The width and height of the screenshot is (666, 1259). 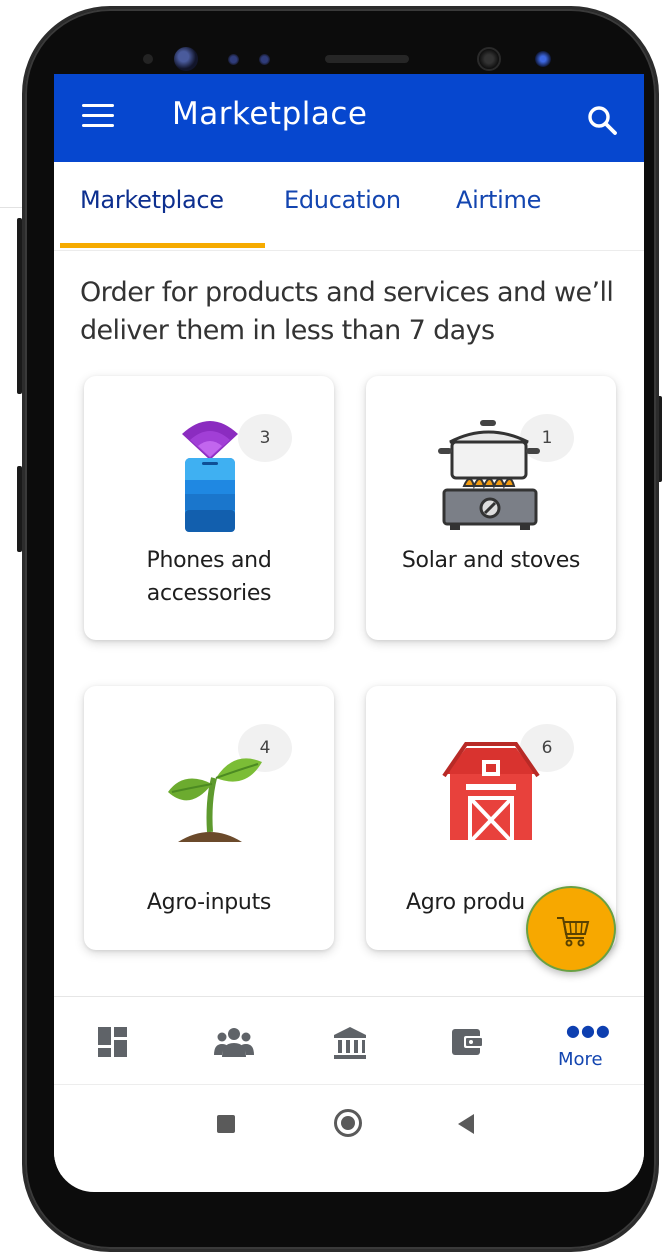 What do you see at coordinates (348, 1123) in the screenshot?
I see `home-icon` at bounding box center [348, 1123].